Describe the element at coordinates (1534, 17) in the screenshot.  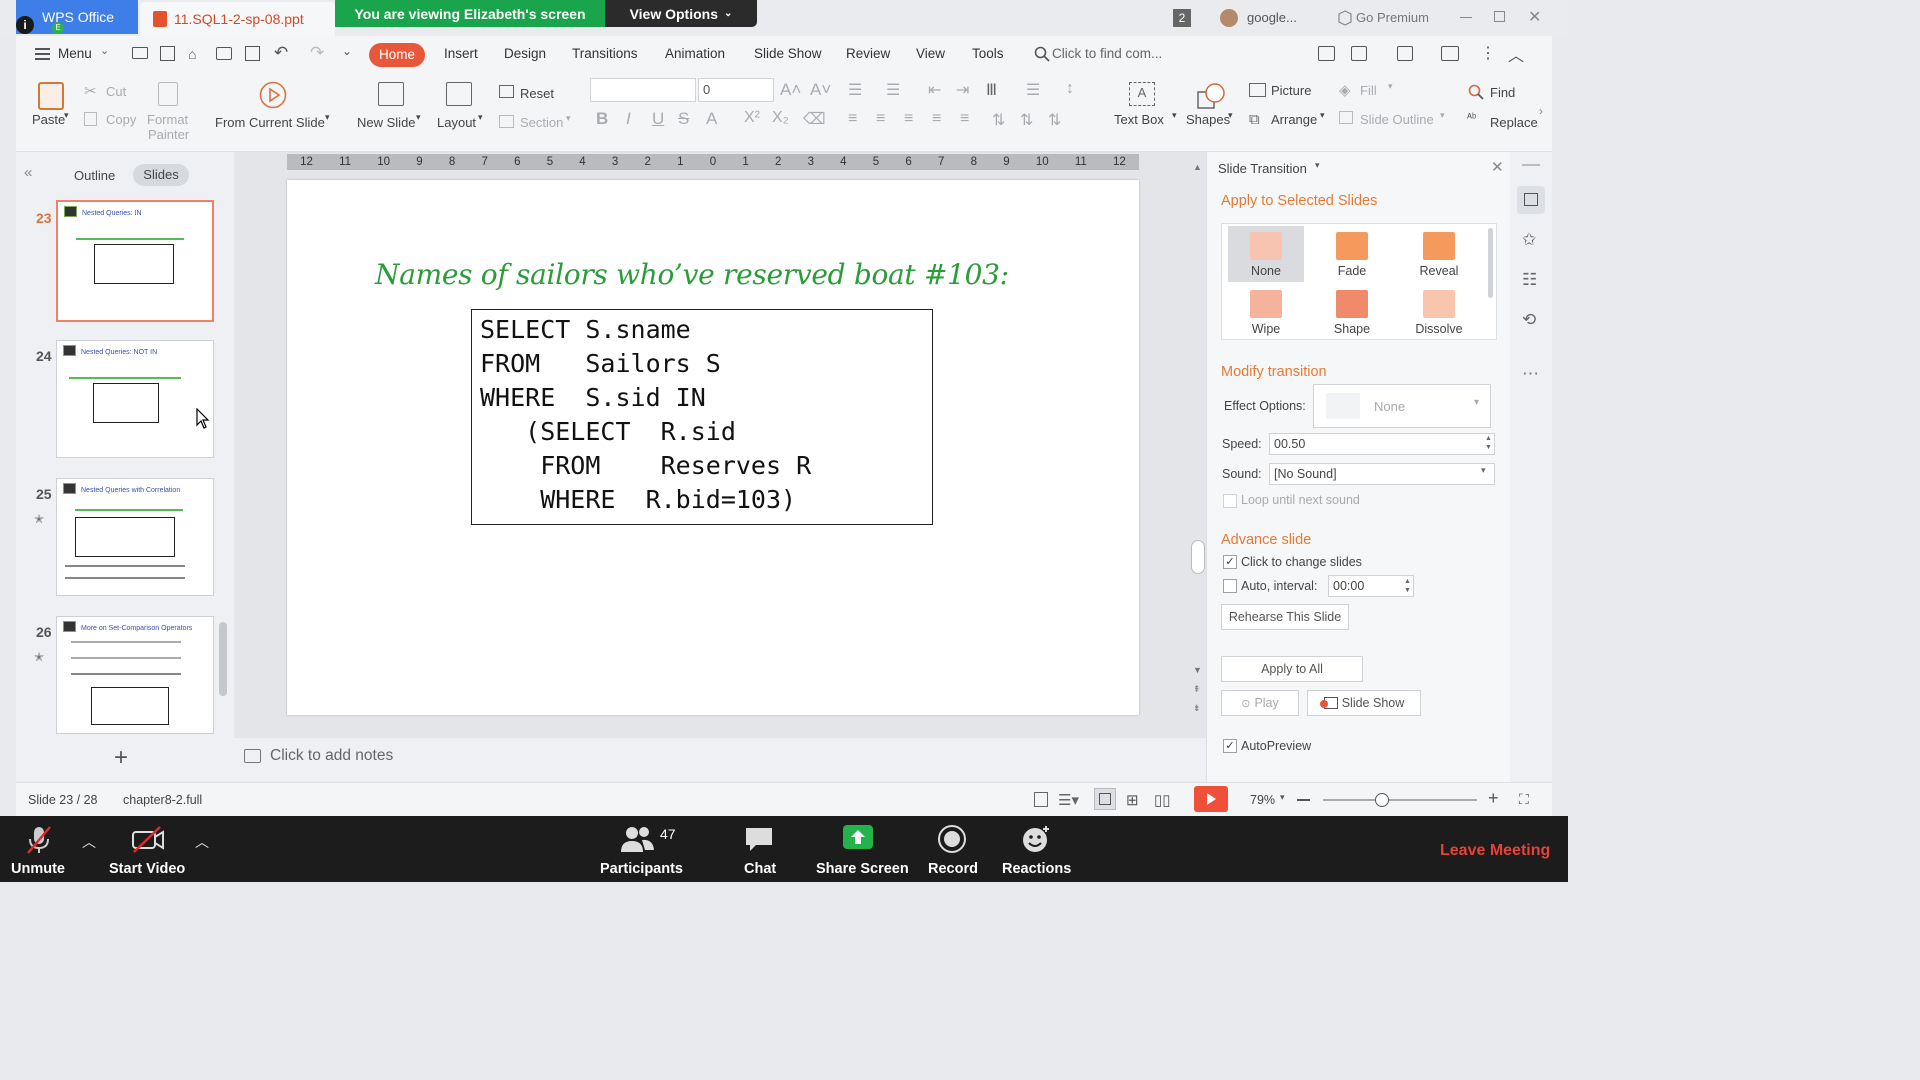
I see `close-window-icon: ✕` at that location.